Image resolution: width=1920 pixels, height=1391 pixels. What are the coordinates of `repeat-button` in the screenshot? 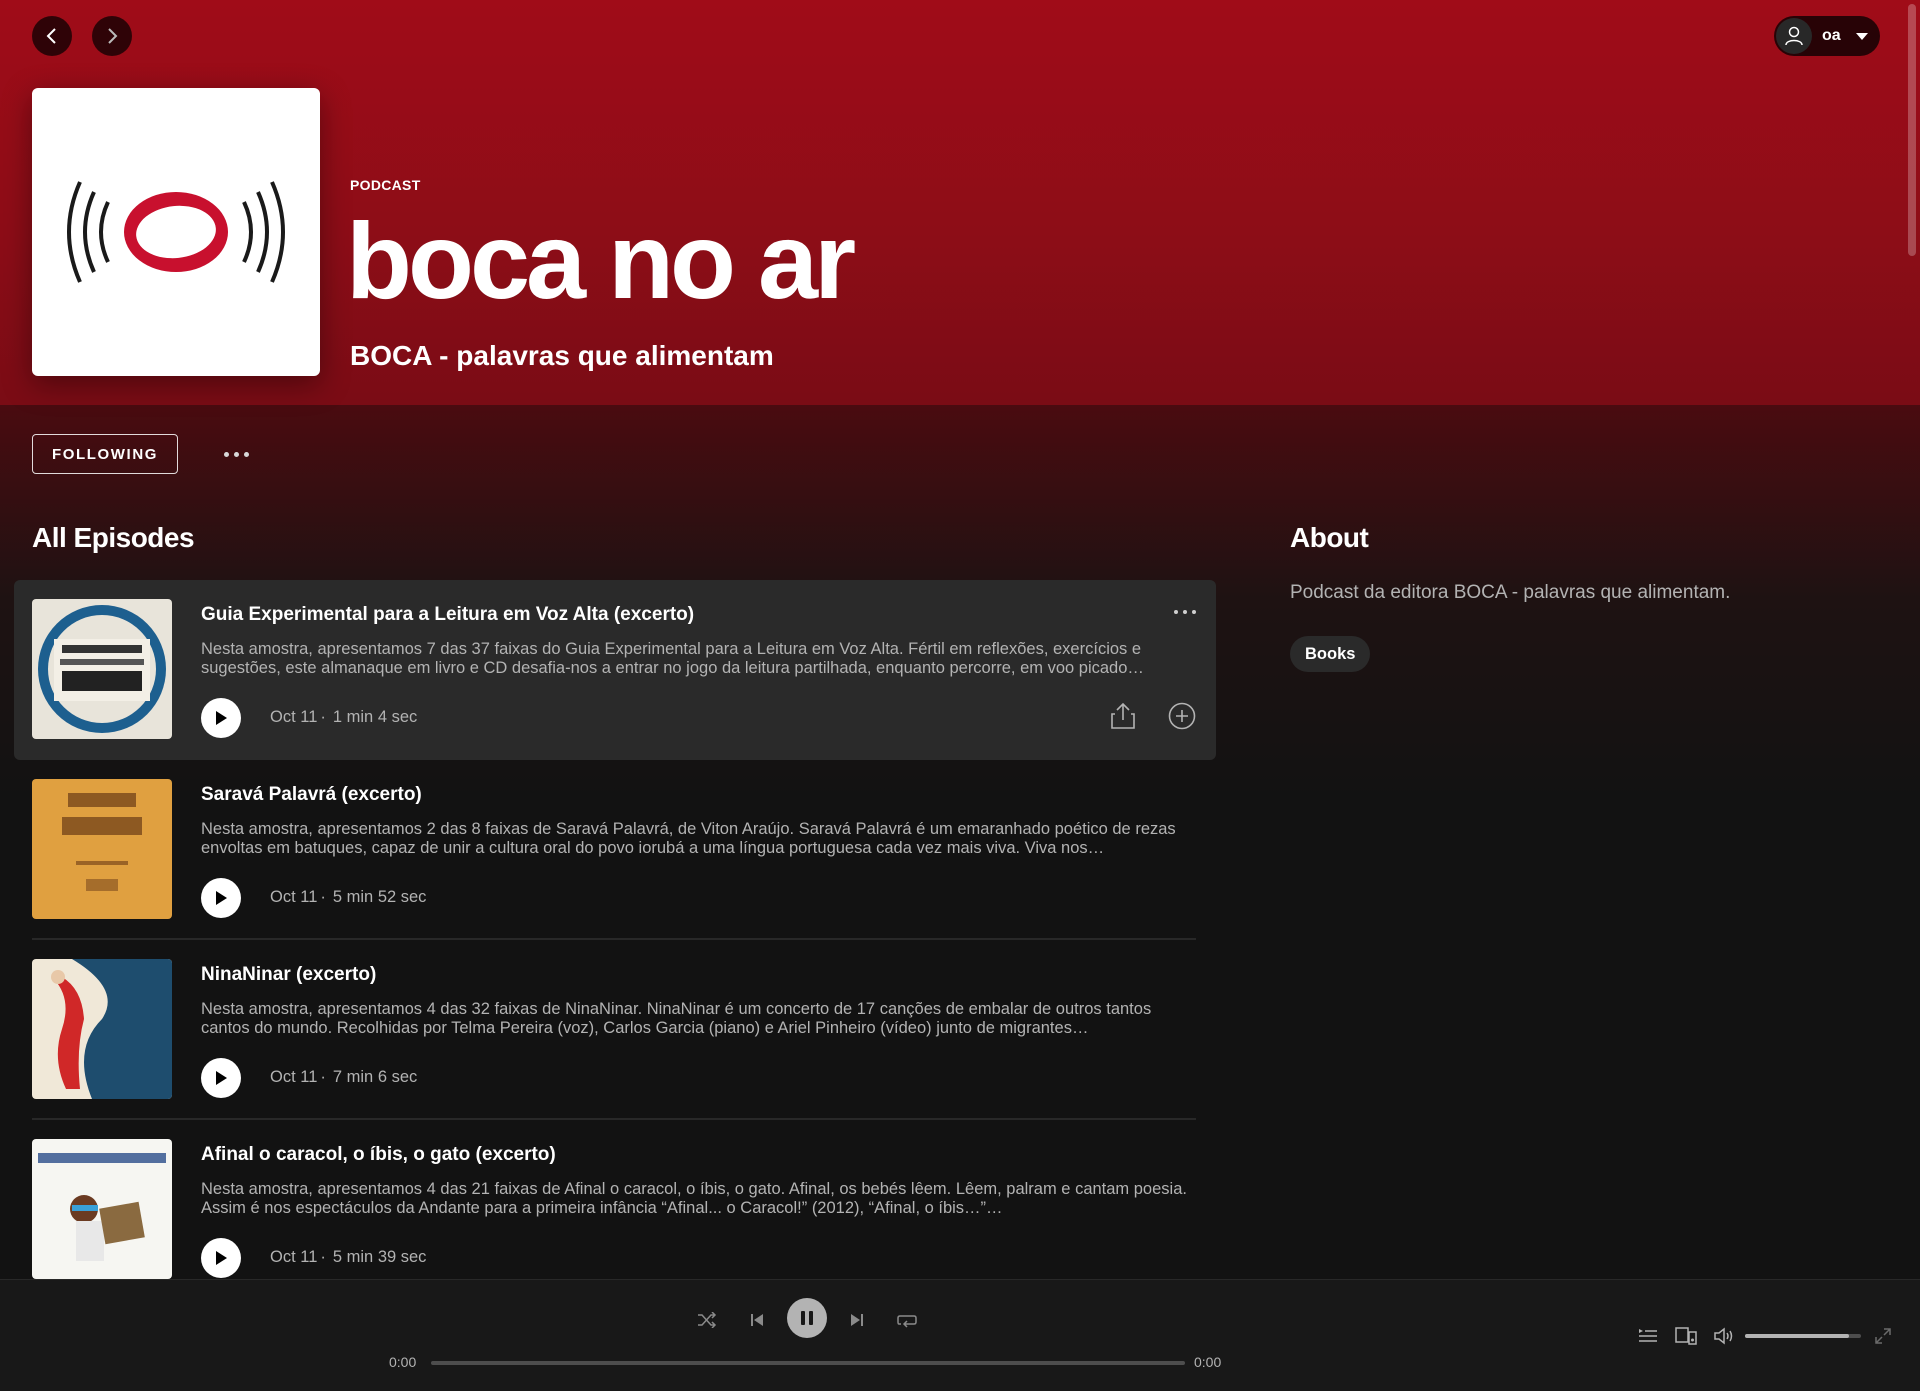 It's located at (907, 1320).